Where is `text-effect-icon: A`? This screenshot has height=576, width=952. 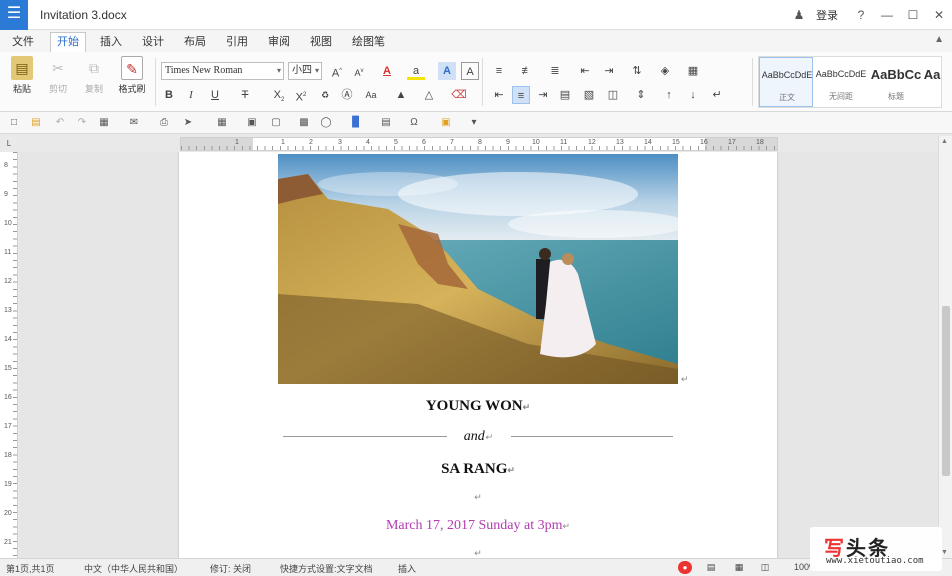 text-effect-icon: A is located at coordinates (447, 71).